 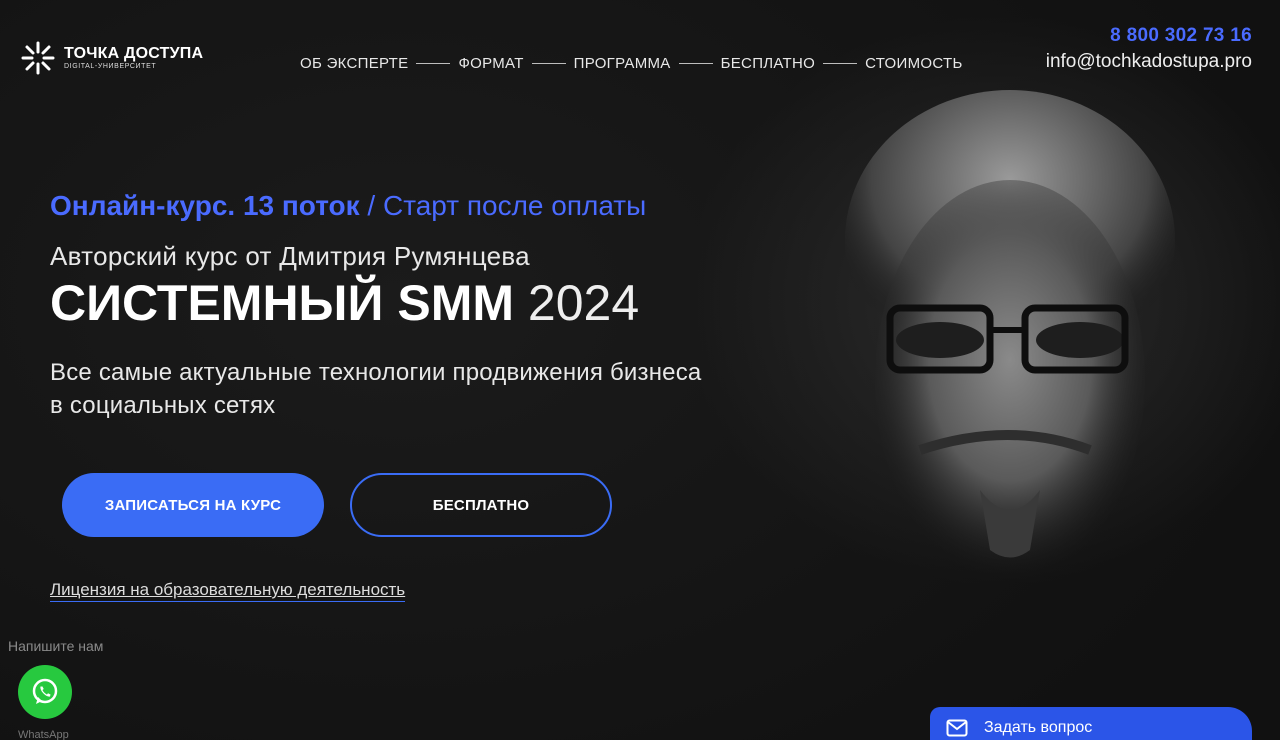 I want to click on ask-question-button: Задать вопрос, so click(x=1091, y=723).